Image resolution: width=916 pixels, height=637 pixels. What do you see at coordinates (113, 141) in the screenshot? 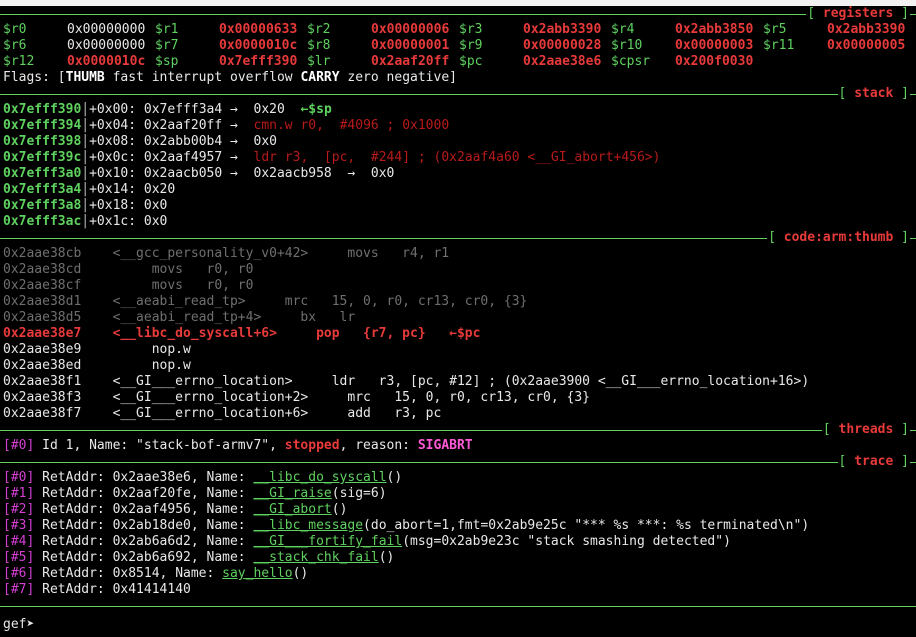
I see `stack-offset: +0x08:` at bounding box center [113, 141].